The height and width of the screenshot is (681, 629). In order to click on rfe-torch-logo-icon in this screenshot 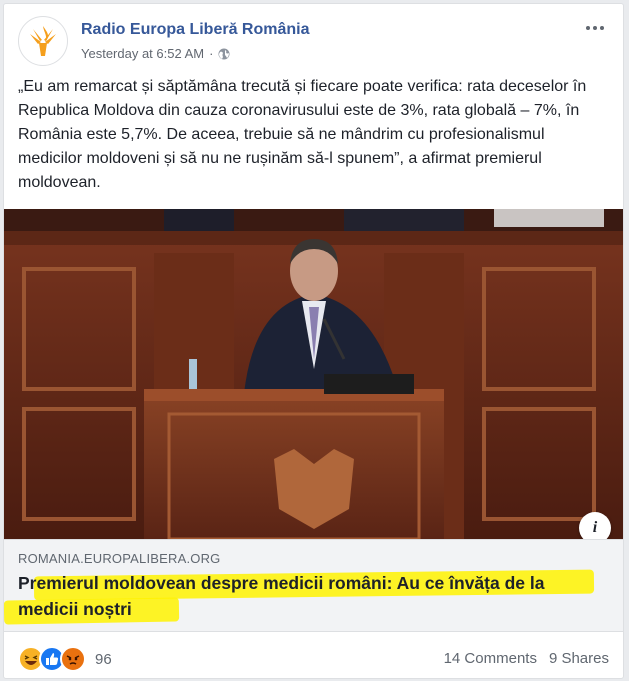, I will do `click(43, 41)`.